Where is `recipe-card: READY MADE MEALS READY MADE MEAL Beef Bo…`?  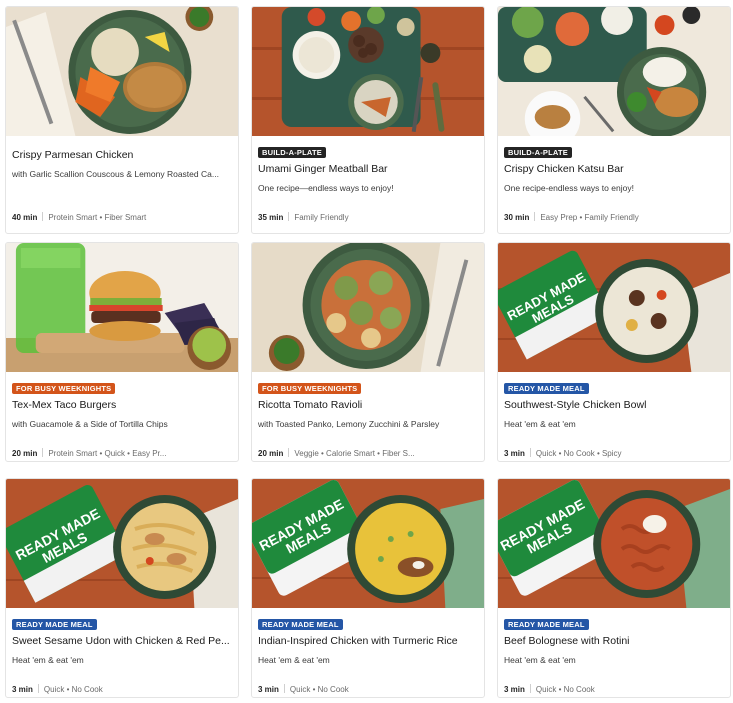
recipe-card: READY MADE MEALS READY MADE MEAL Beef Bo… is located at coordinates (614, 588).